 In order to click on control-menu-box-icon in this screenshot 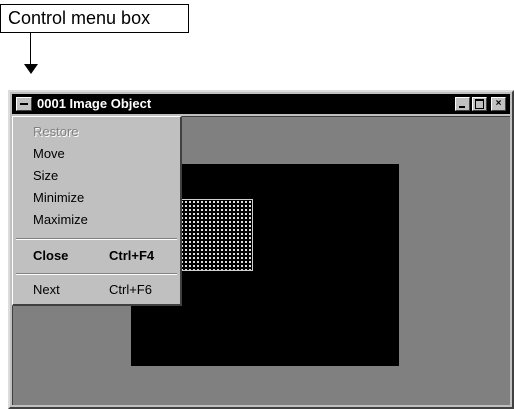, I will do `click(24, 104)`.